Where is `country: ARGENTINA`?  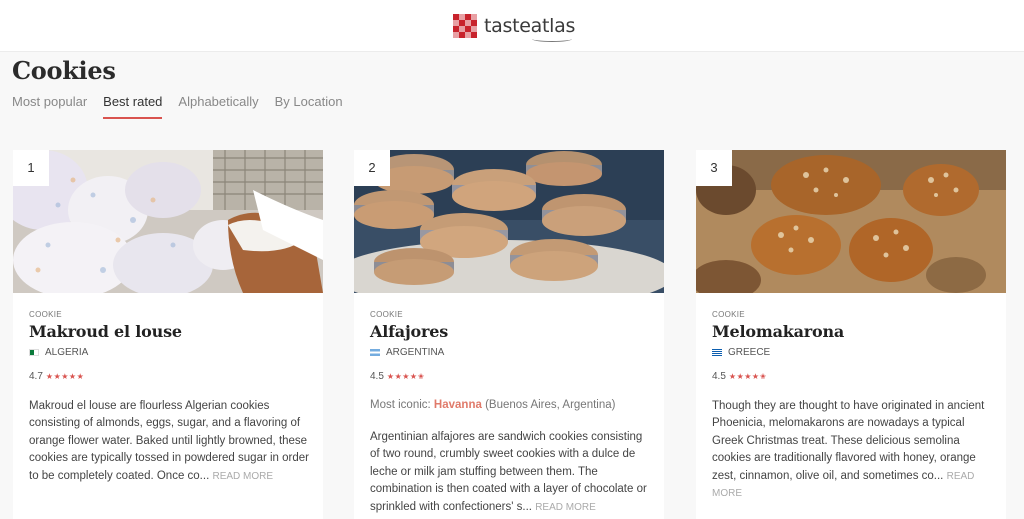
country: ARGENTINA is located at coordinates (407, 352).